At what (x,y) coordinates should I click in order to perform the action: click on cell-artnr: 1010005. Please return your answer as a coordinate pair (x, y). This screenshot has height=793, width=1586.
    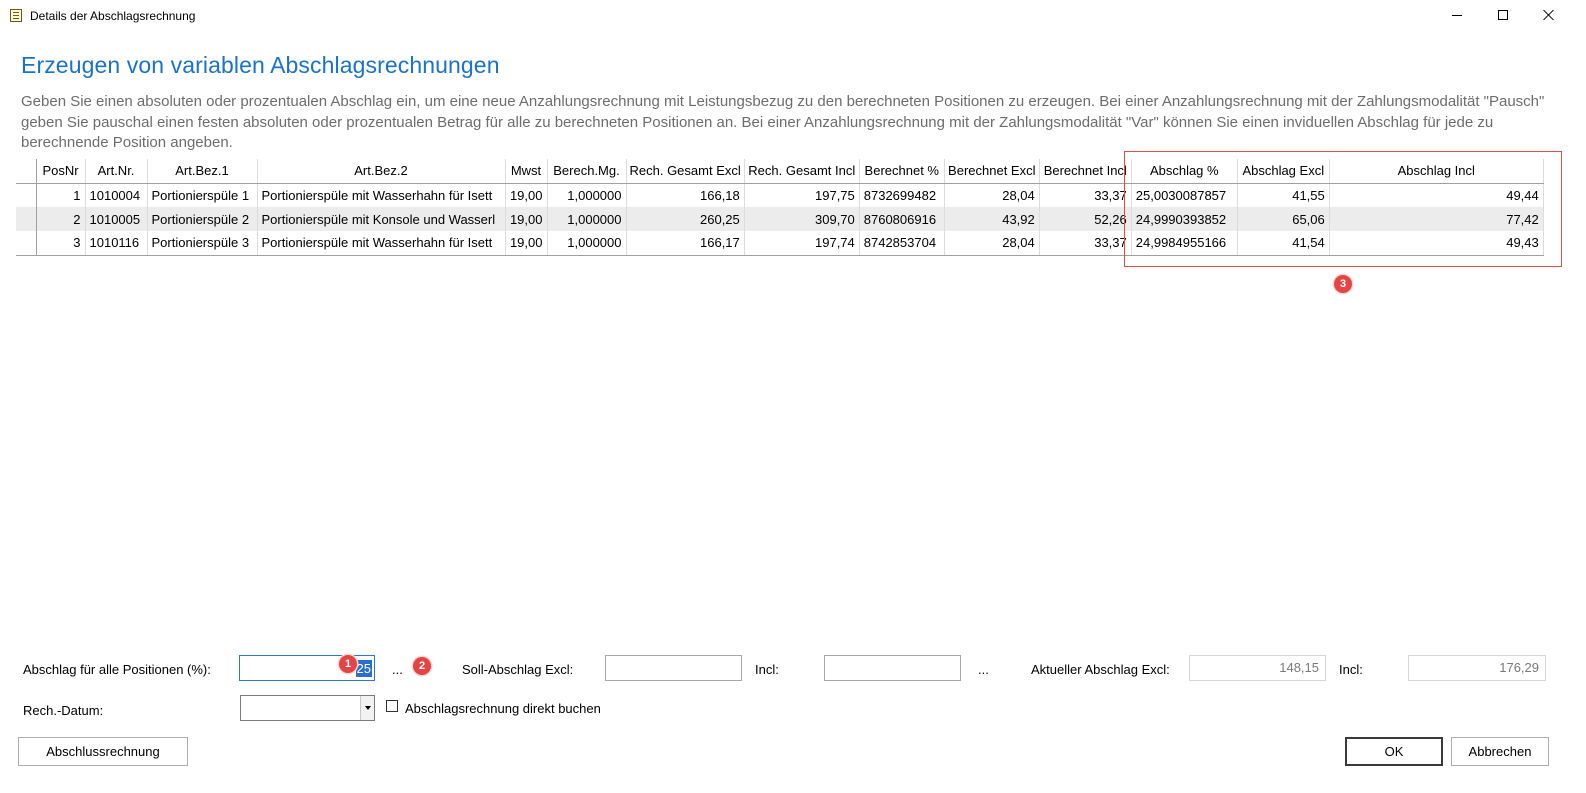
    Looking at the image, I should click on (116, 219).